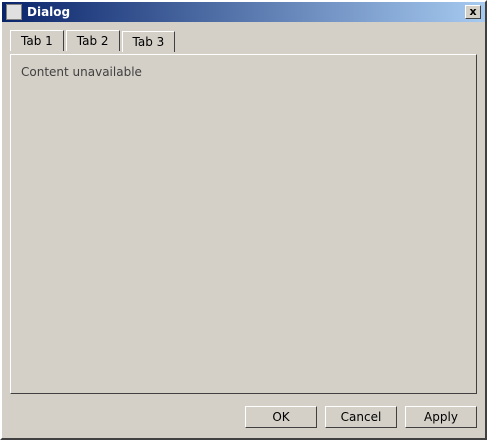 Image resolution: width=487 pixels, height=440 pixels. What do you see at coordinates (243, 12) in the screenshot?
I see `title-bar: Dialog x` at bounding box center [243, 12].